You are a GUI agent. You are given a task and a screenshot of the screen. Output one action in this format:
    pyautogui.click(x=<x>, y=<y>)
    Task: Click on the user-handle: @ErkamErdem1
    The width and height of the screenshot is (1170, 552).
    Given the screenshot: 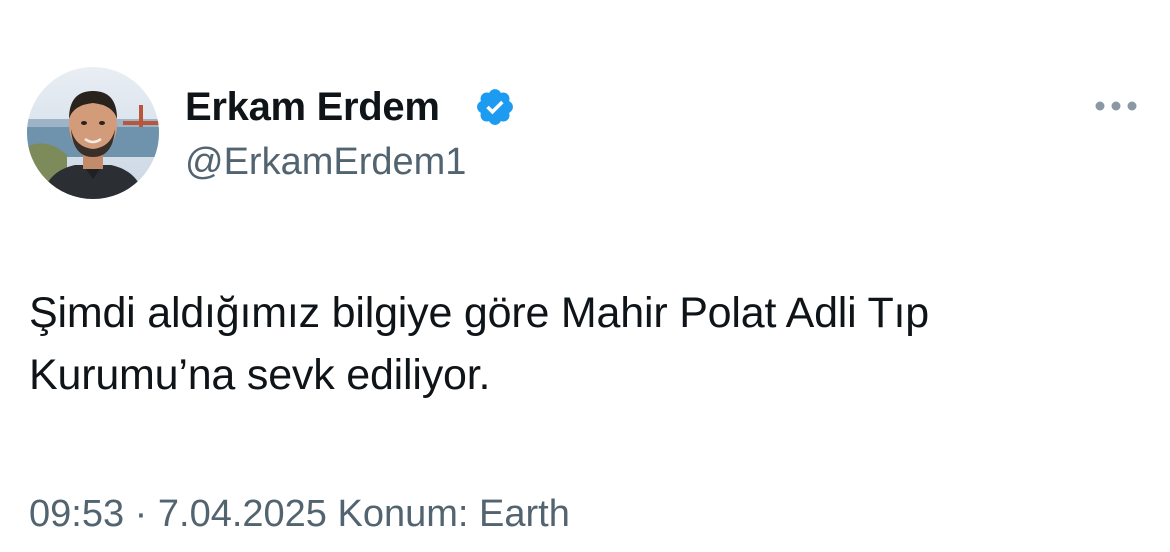 What is the action you would take?
    pyautogui.click(x=325, y=162)
    